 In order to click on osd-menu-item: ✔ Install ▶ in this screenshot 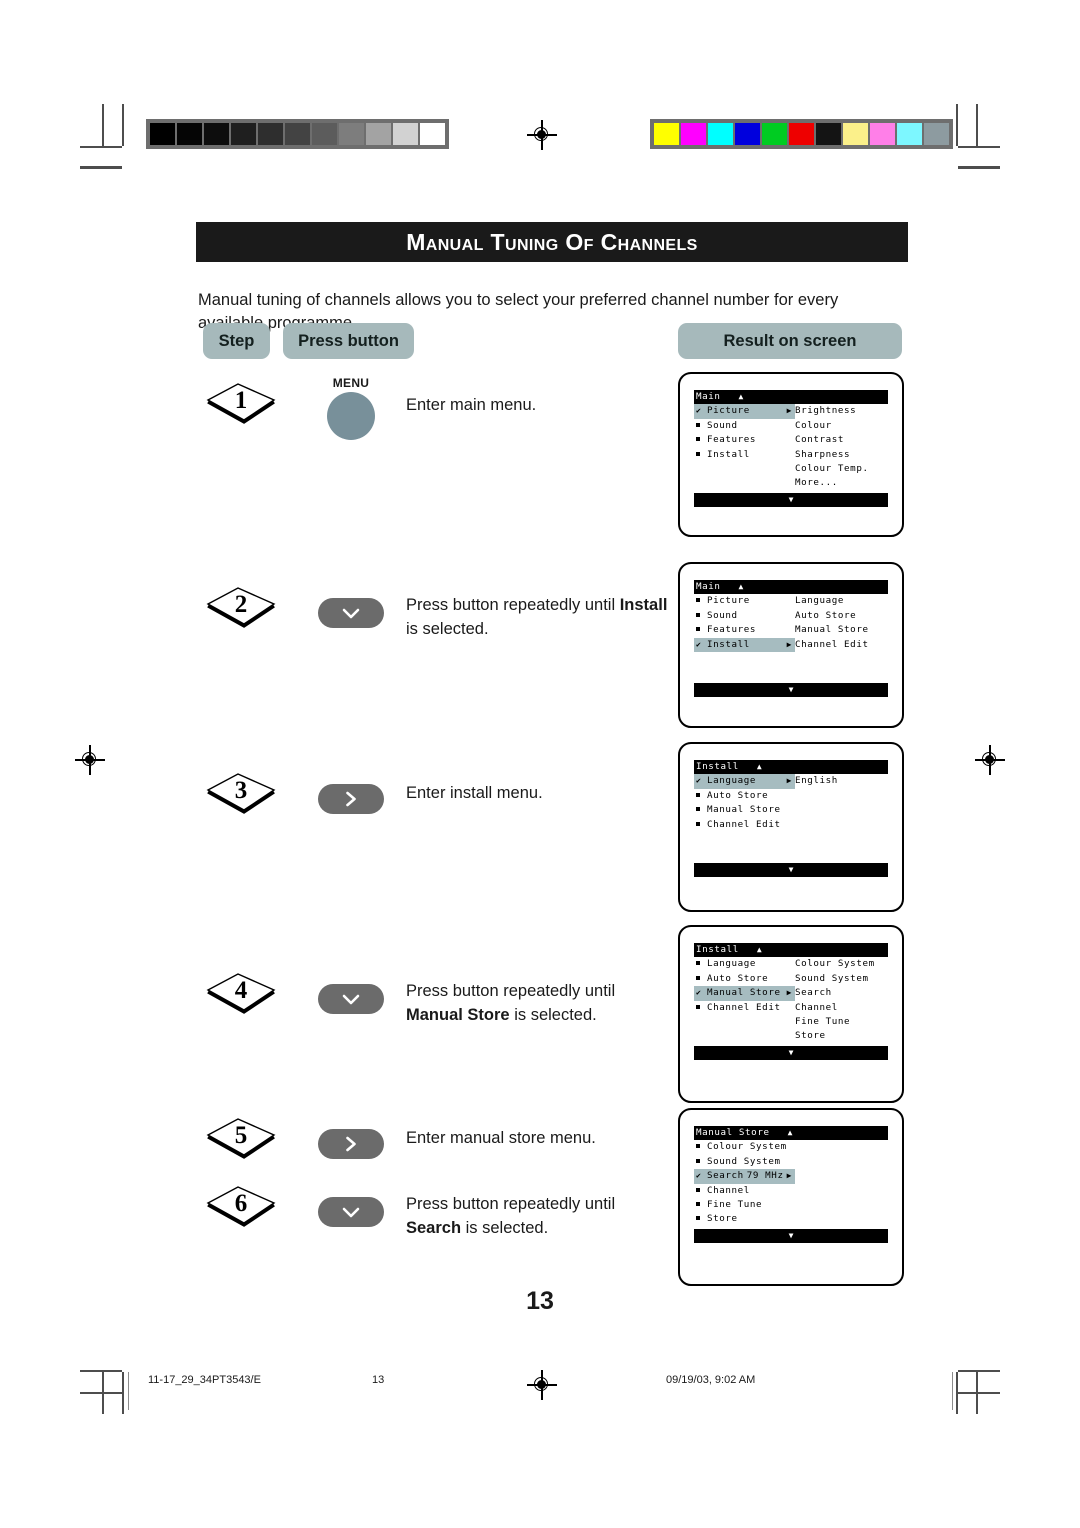, I will do `click(744, 644)`.